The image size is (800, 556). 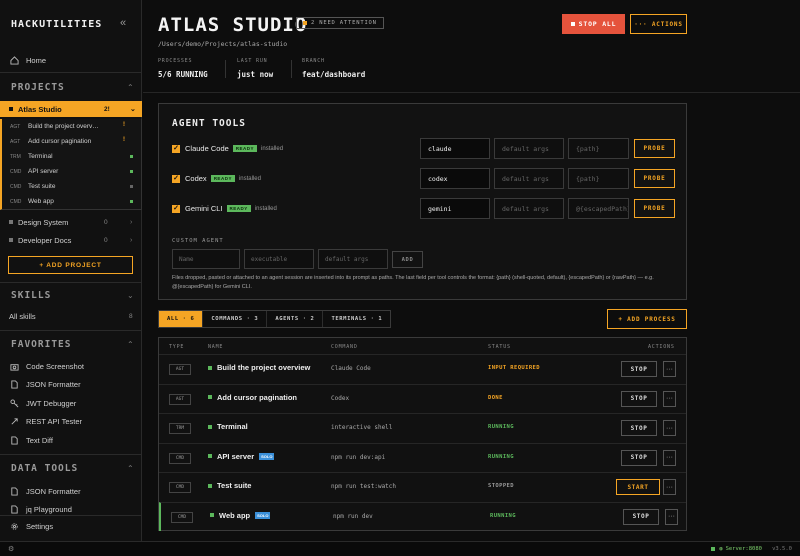 I want to click on status-bar: ⚙ ◍ Server:8080 v3.5.0, so click(x=400, y=548).